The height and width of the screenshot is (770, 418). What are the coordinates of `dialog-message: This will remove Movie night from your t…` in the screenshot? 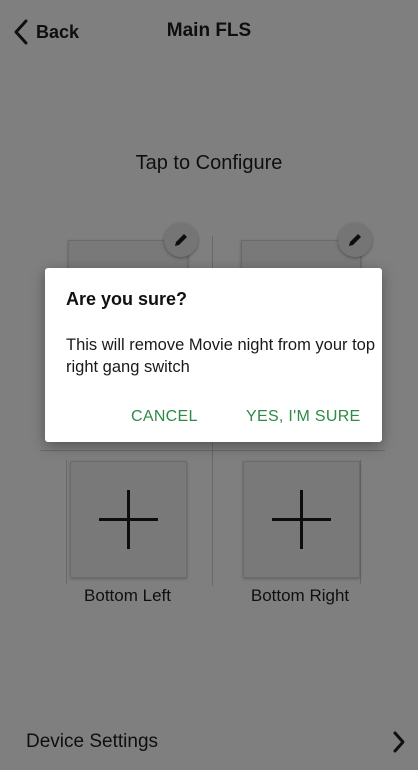 It's located at (221, 356).